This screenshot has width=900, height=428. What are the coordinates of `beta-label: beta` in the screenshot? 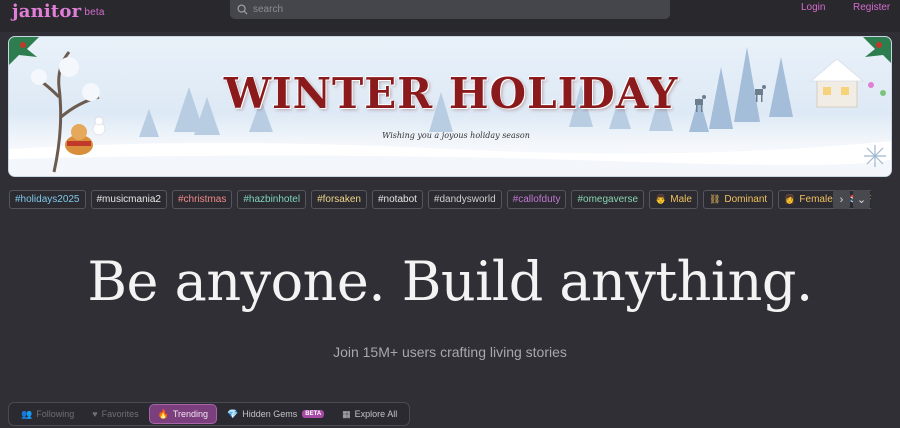 It's located at (94, 12).